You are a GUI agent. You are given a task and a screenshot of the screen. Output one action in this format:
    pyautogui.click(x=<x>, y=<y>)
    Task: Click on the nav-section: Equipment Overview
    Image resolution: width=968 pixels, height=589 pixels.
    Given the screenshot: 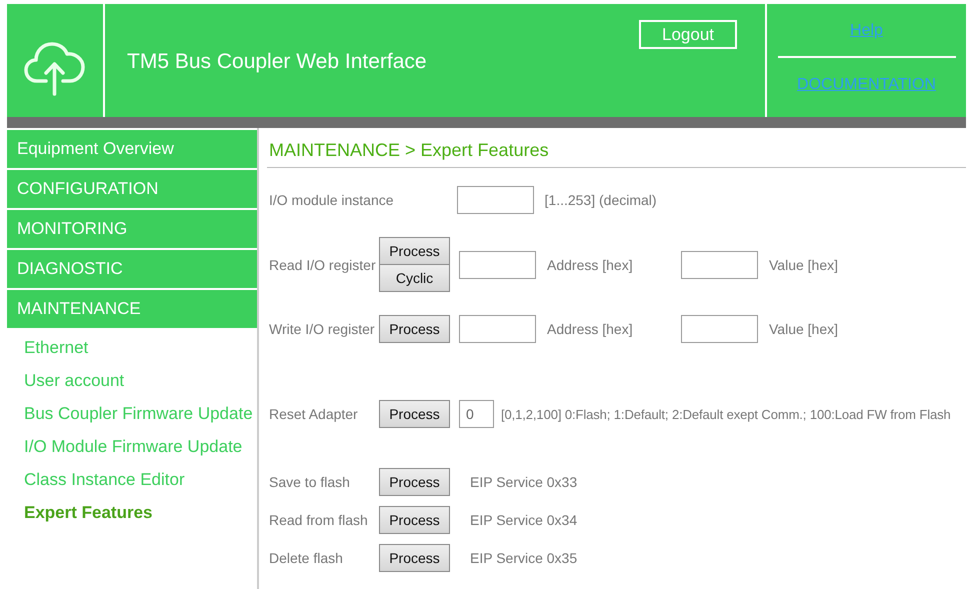 What is the action you would take?
    pyautogui.click(x=132, y=149)
    